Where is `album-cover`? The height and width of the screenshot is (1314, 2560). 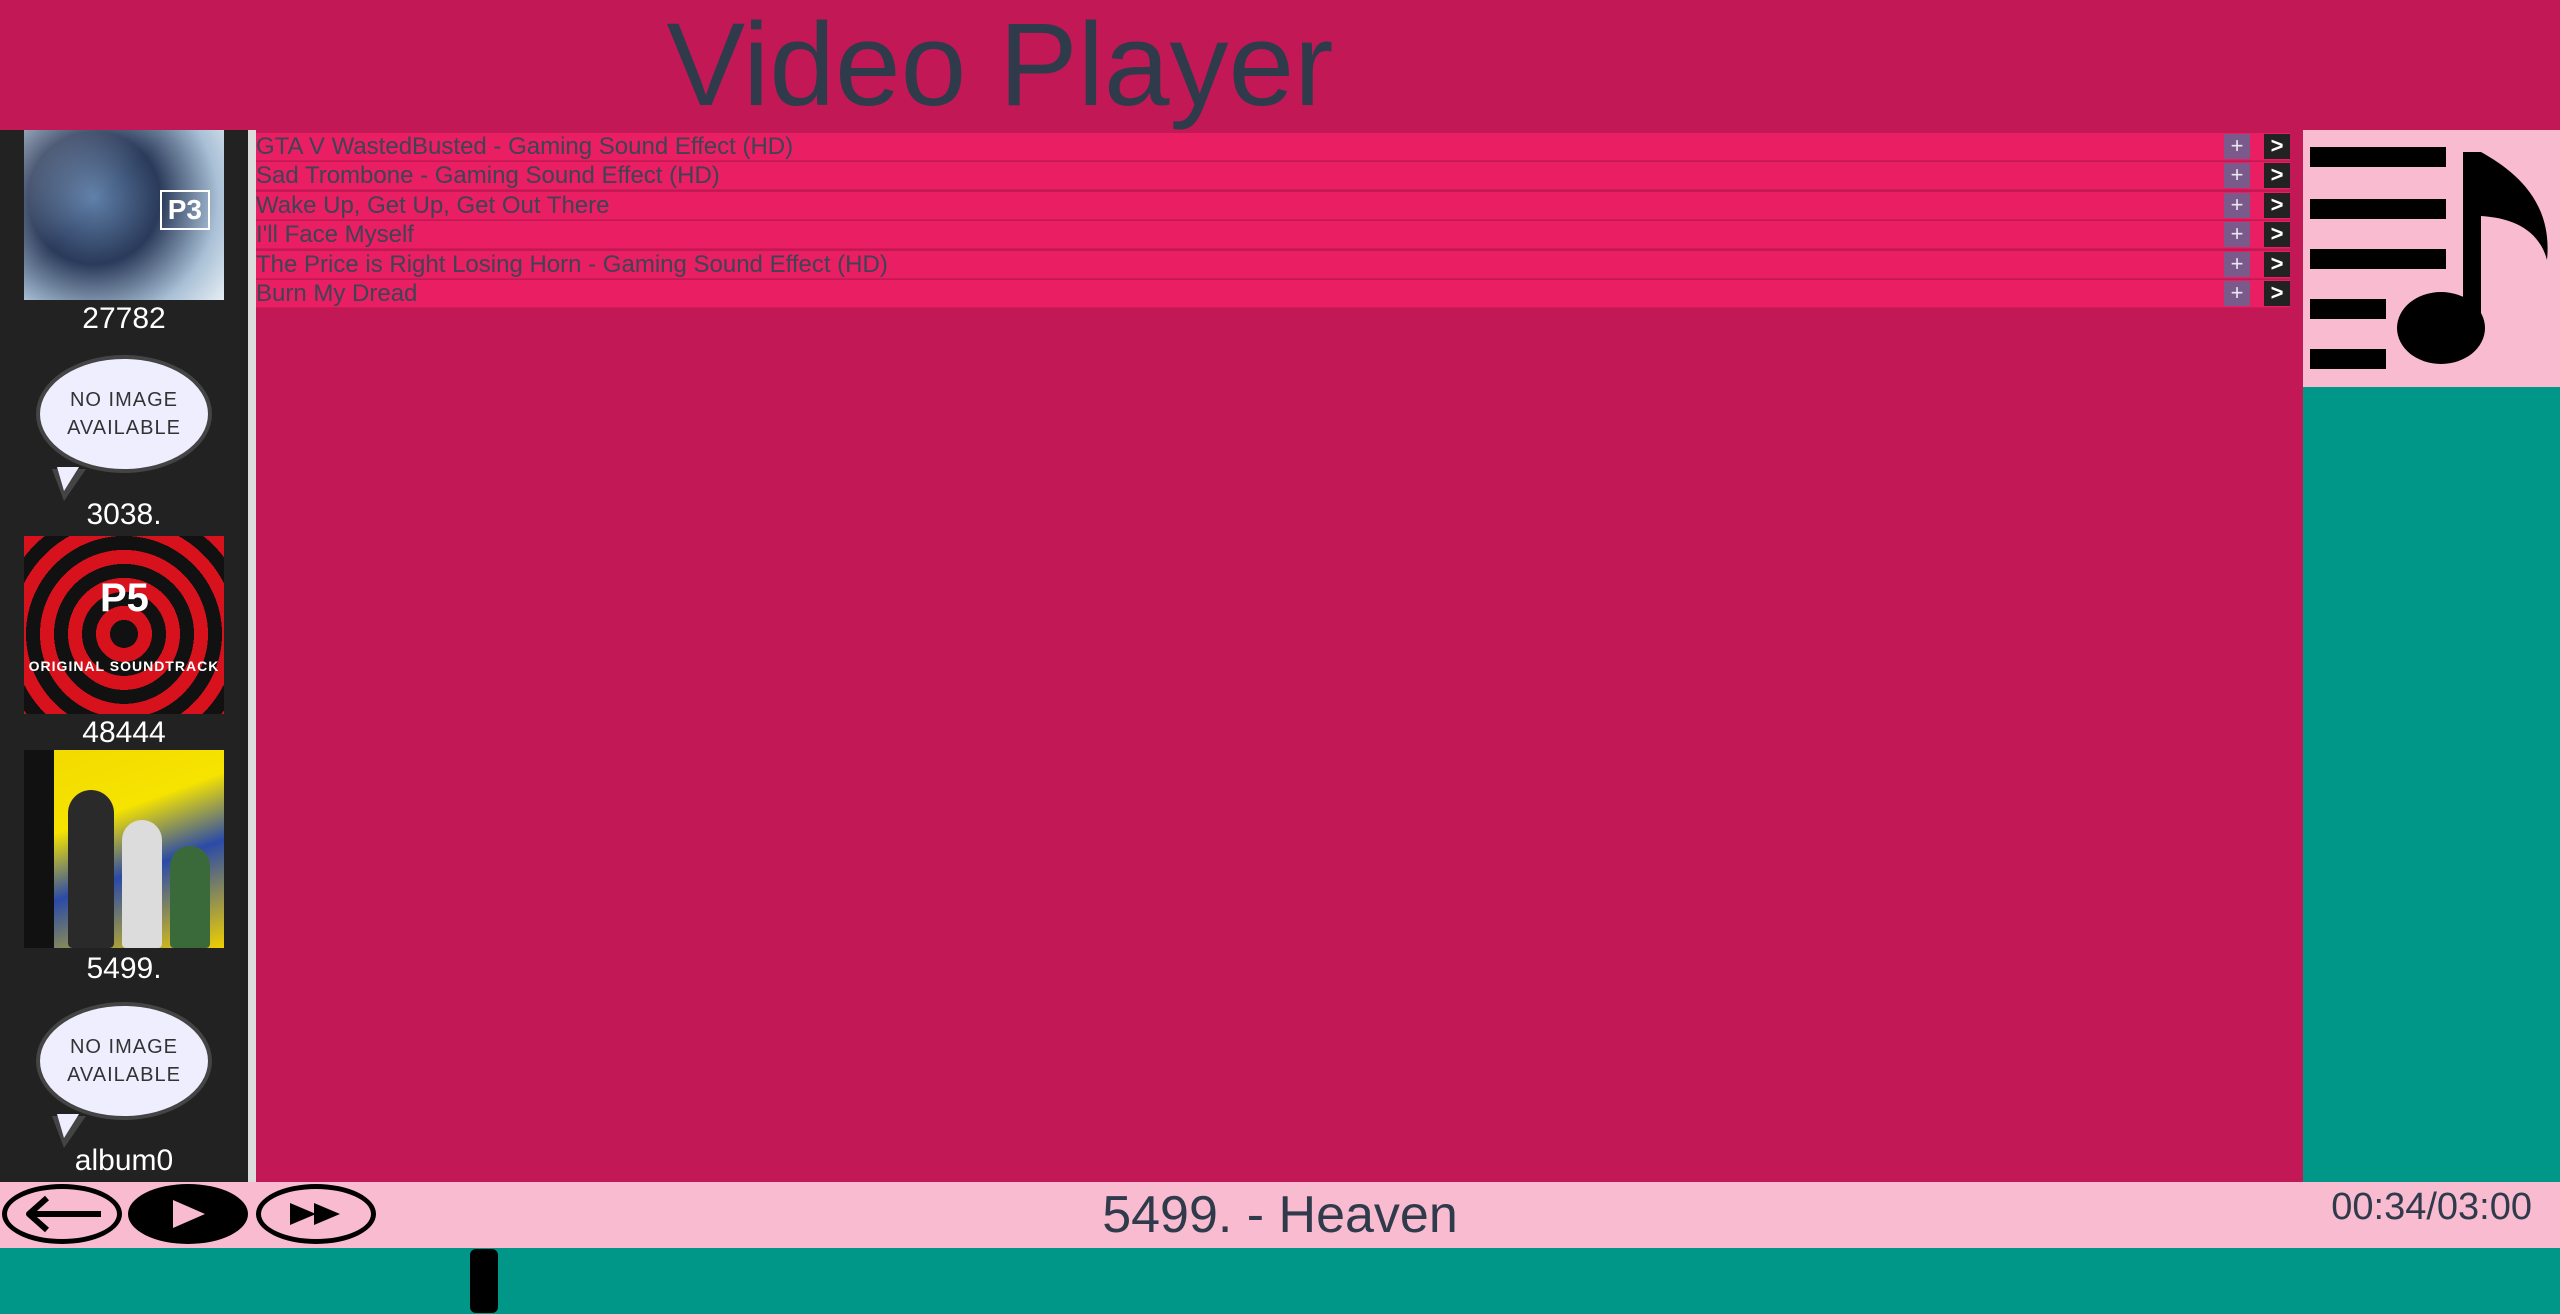
album-cover is located at coordinates (124, 849).